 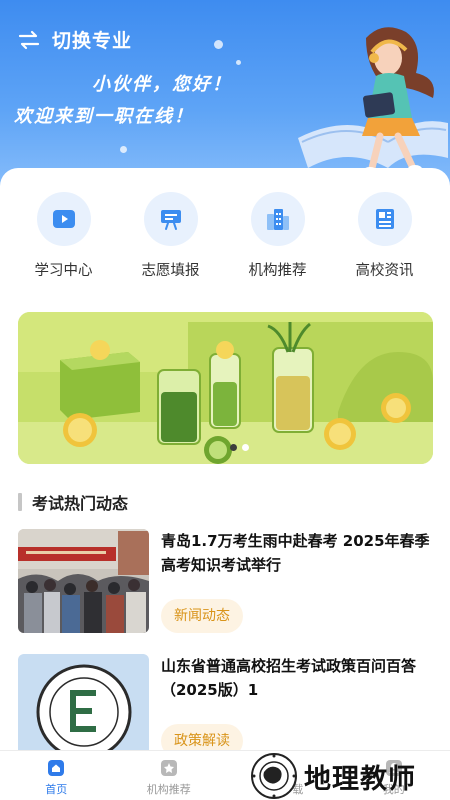 I want to click on news-title: 青岛1.7万考生雨中赴春考 2025年春季高考知识考试举行, so click(x=298, y=553).